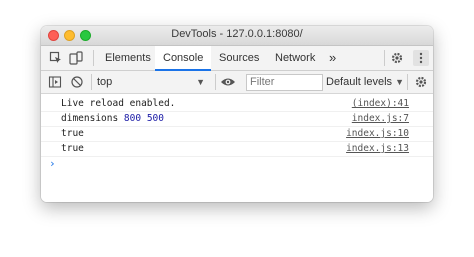 Image resolution: width=474 pixels, height=257 pixels. I want to click on title-bar: DevTools - 127.0.0.1:8080/, so click(237, 36).